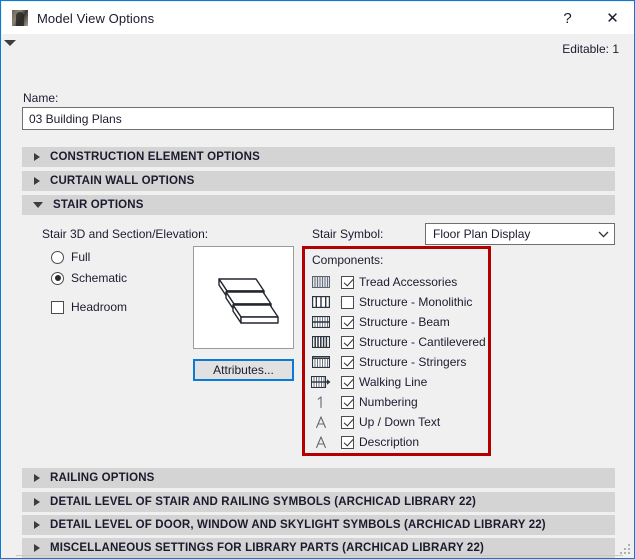 The width and height of the screenshot is (635, 559). I want to click on resize-grip, so click(626, 550).